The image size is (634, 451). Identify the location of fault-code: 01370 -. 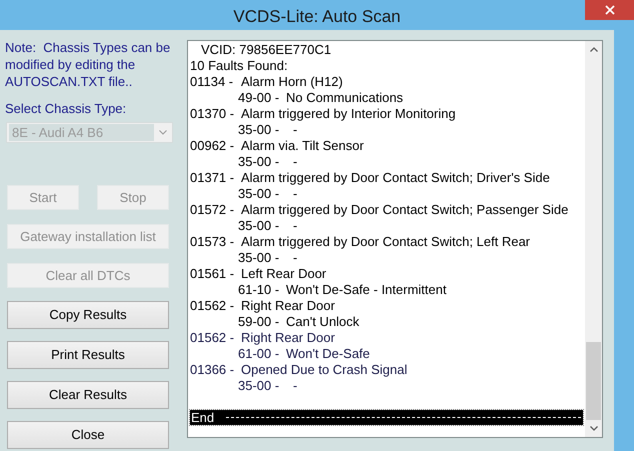
(213, 114).